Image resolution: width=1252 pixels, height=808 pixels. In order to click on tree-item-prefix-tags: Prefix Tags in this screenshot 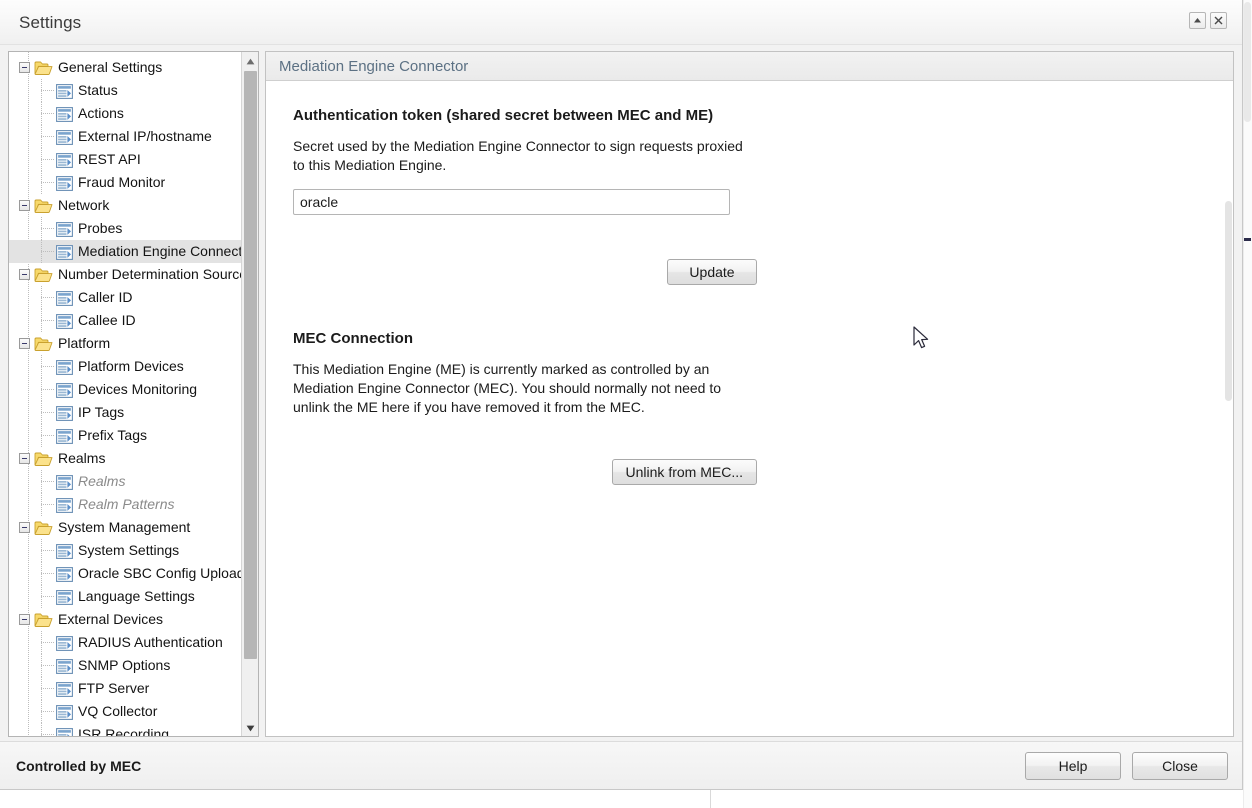, I will do `click(125, 435)`.